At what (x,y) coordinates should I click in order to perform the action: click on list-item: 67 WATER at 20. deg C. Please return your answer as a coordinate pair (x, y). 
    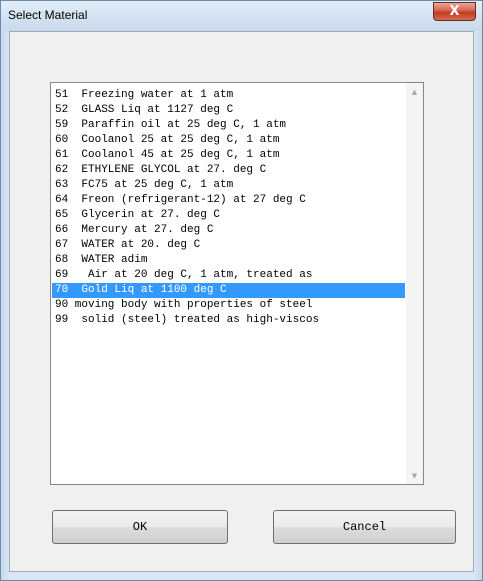
    Looking at the image, I should click on (228, 245).